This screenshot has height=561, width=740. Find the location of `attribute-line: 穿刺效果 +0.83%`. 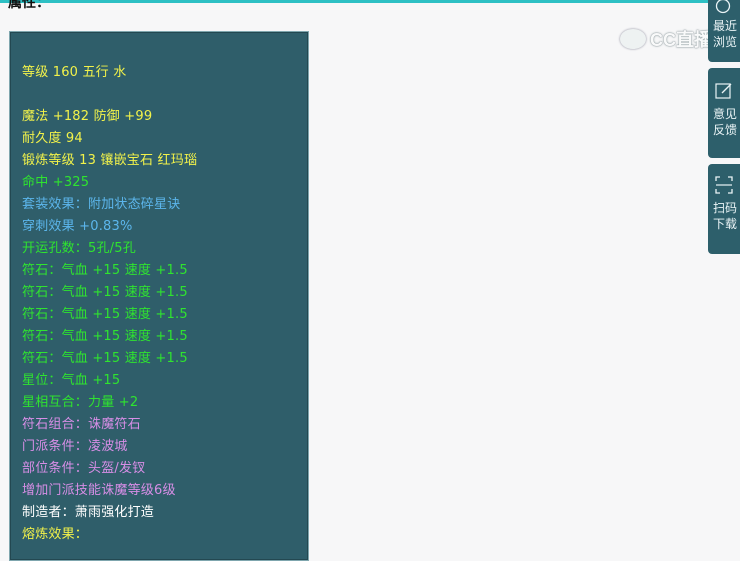

attribute-line: 穿刺效果 +0.83% is located at coordinates (77, 226).